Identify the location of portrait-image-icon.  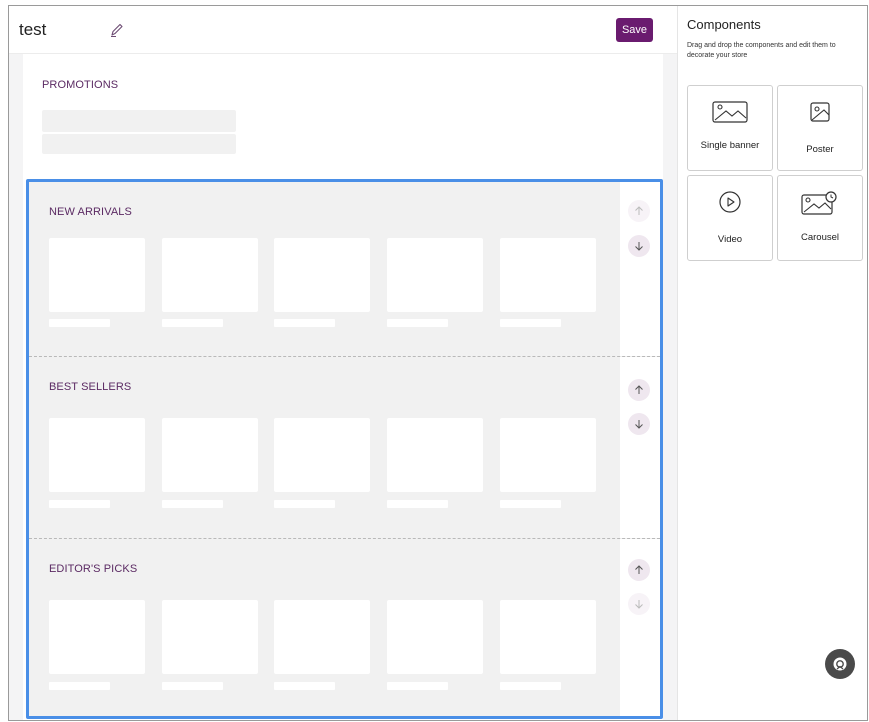
(820, 112).